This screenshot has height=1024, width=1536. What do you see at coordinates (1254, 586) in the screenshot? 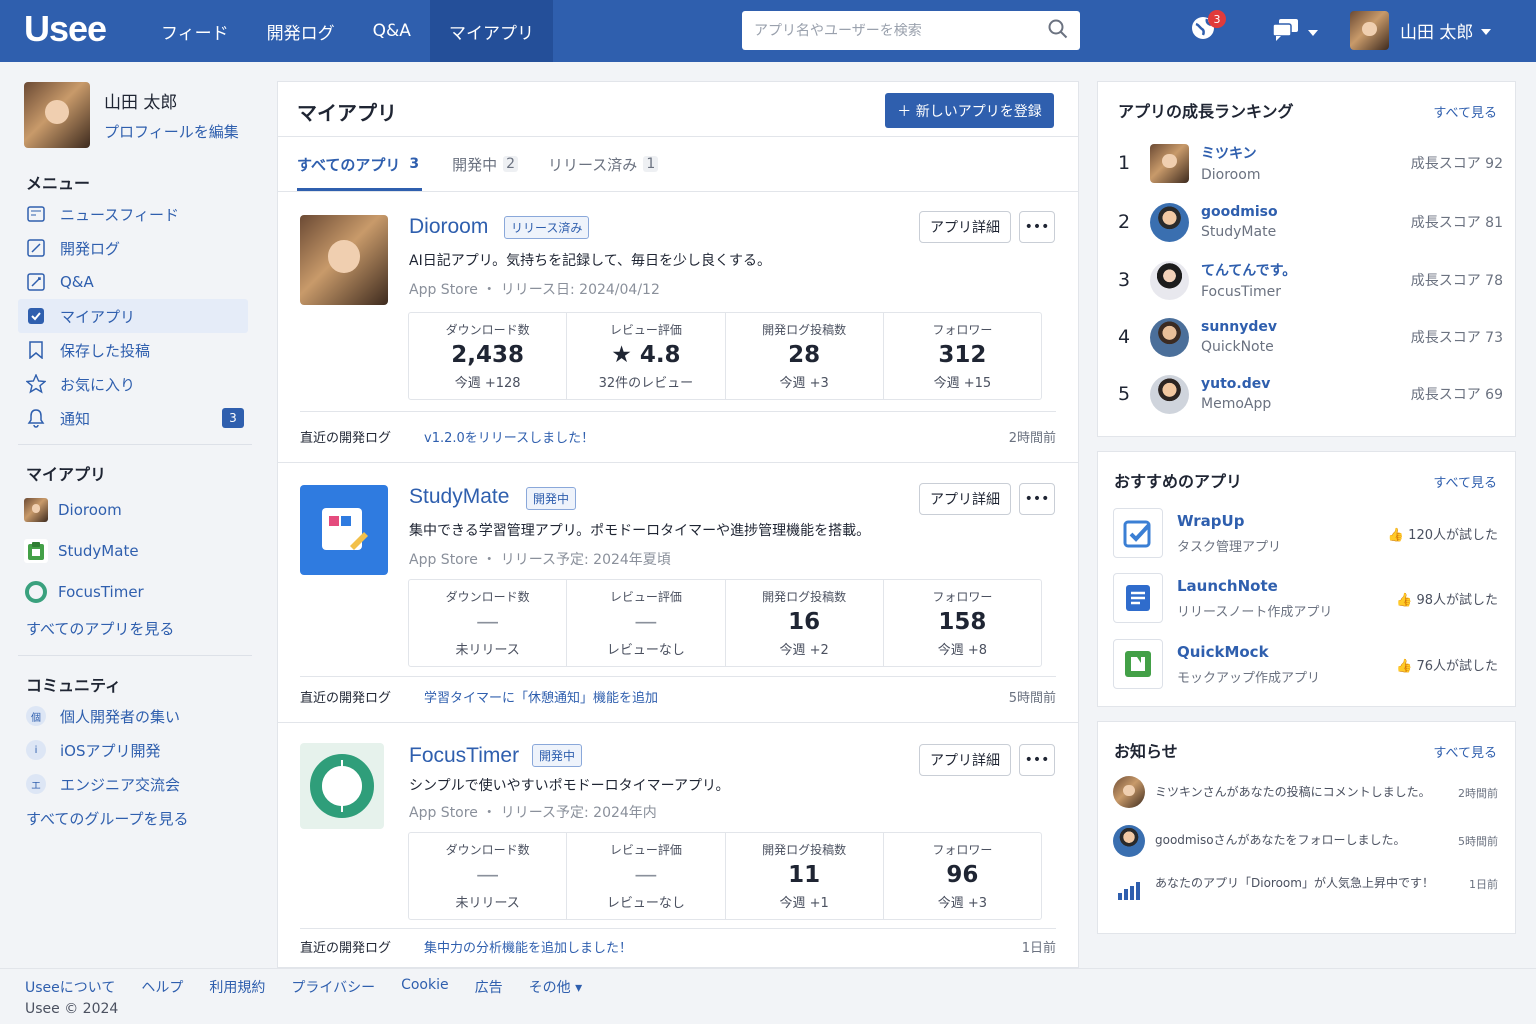
I see `rec-name: LaunchNote` at bounding box center [1254, 586].